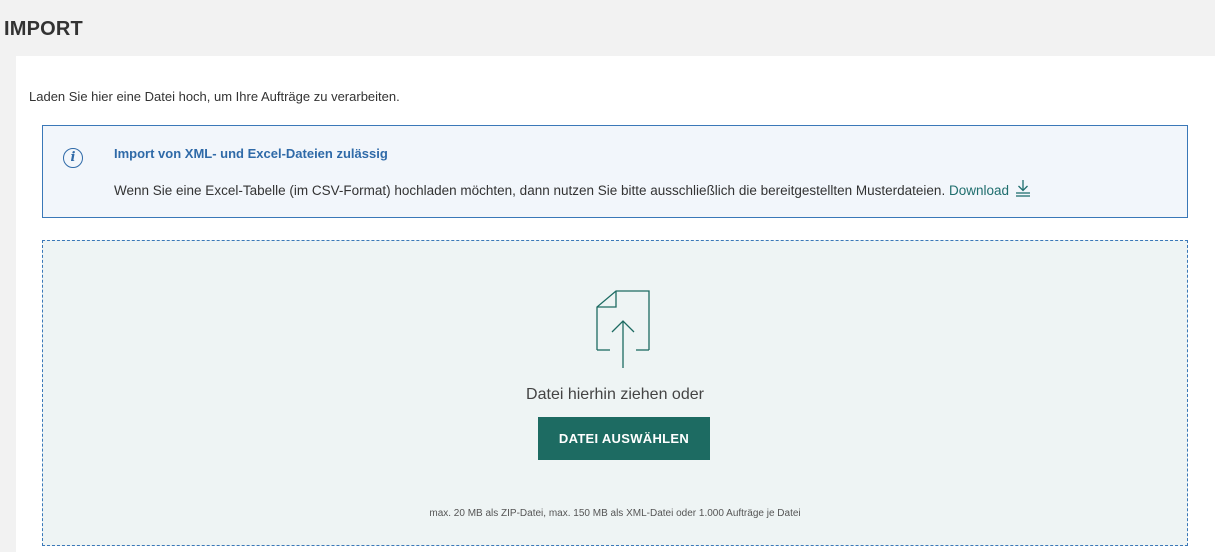 The height and width of the screenshot is (552, 1215). What do you see at coordinates (624, 438) in the screenshot?
I see `select-file-button: DATEI AUSWÄHLEN` at bounding box center [624, 438].